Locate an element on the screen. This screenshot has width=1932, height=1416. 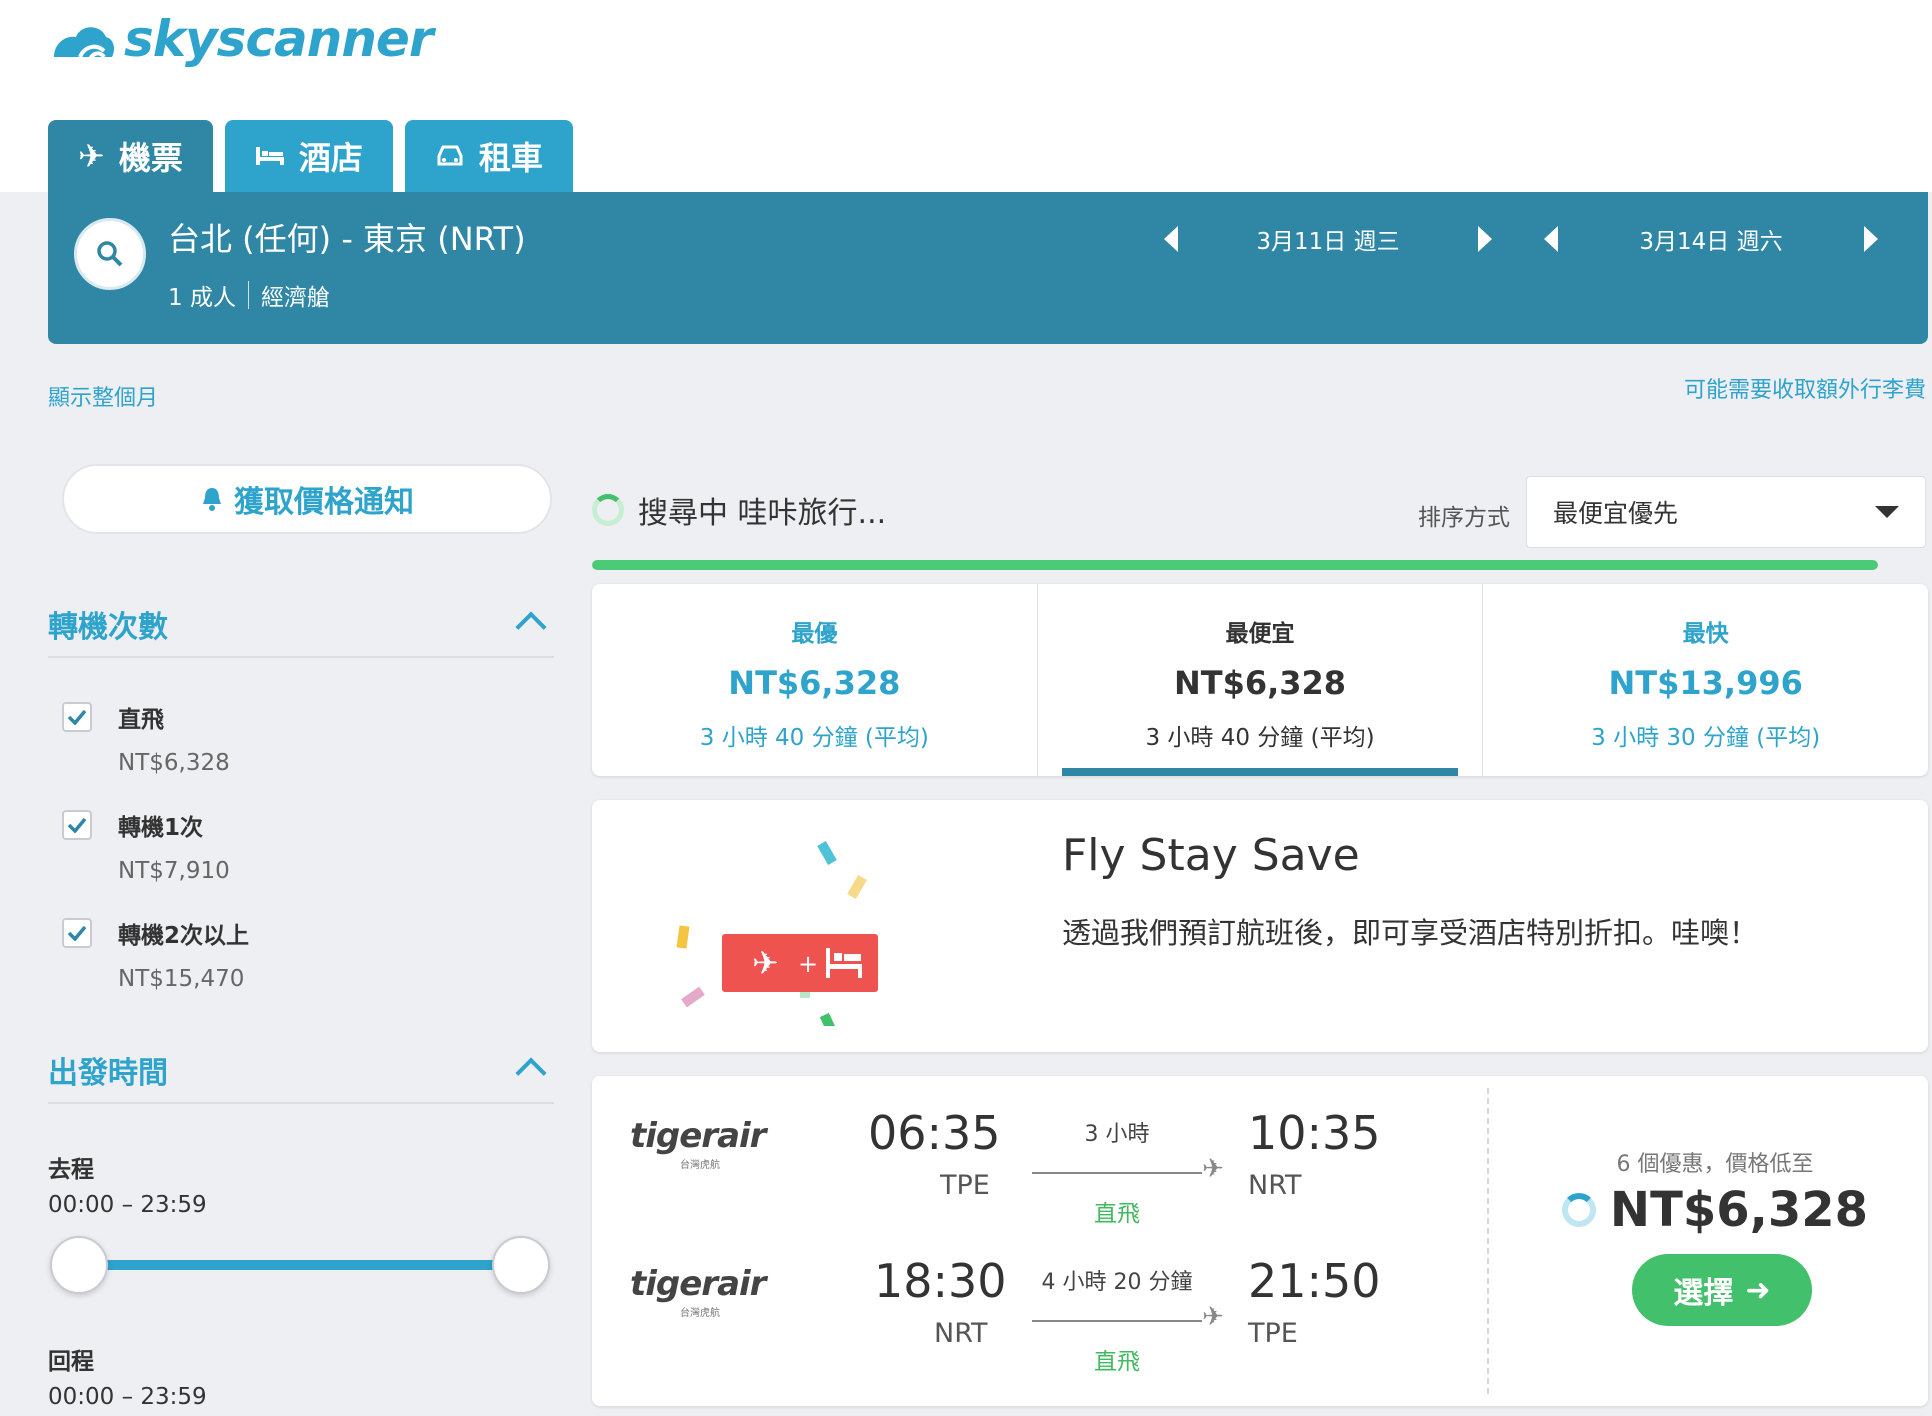
price-panel: 6 個優惠，價格低至 NT$6,328 選擇 ➜ is located at coordinates (1715, 1241).